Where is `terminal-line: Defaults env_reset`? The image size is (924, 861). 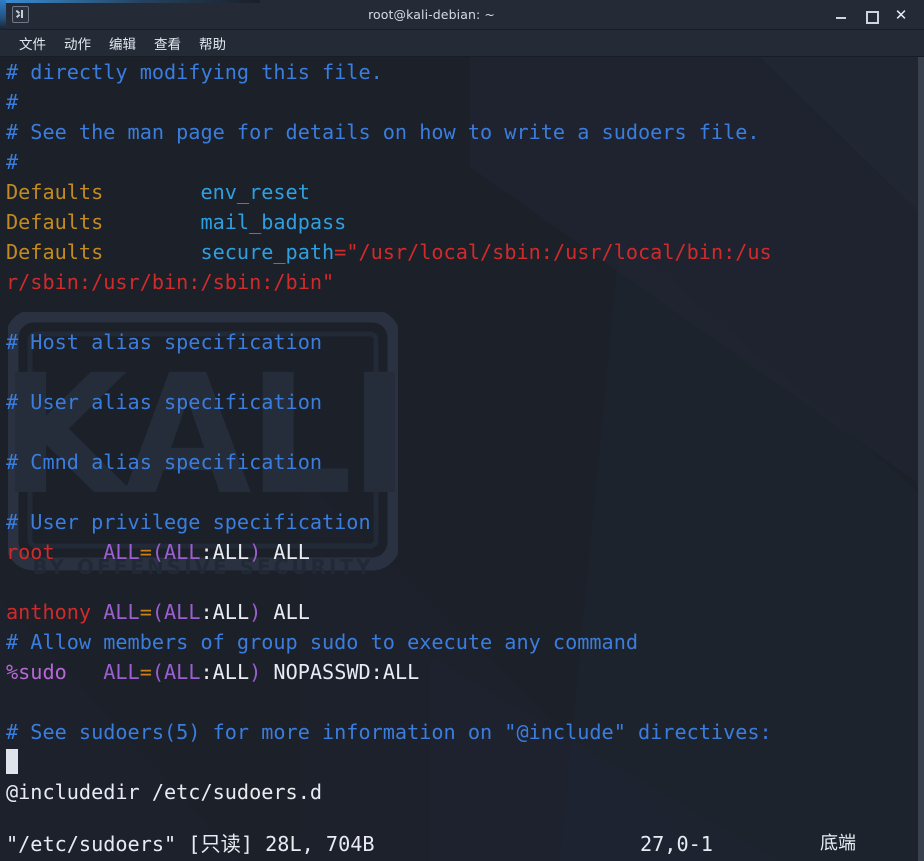 terminal-line: Defaults env_reset is located at coordinates (465, 192).